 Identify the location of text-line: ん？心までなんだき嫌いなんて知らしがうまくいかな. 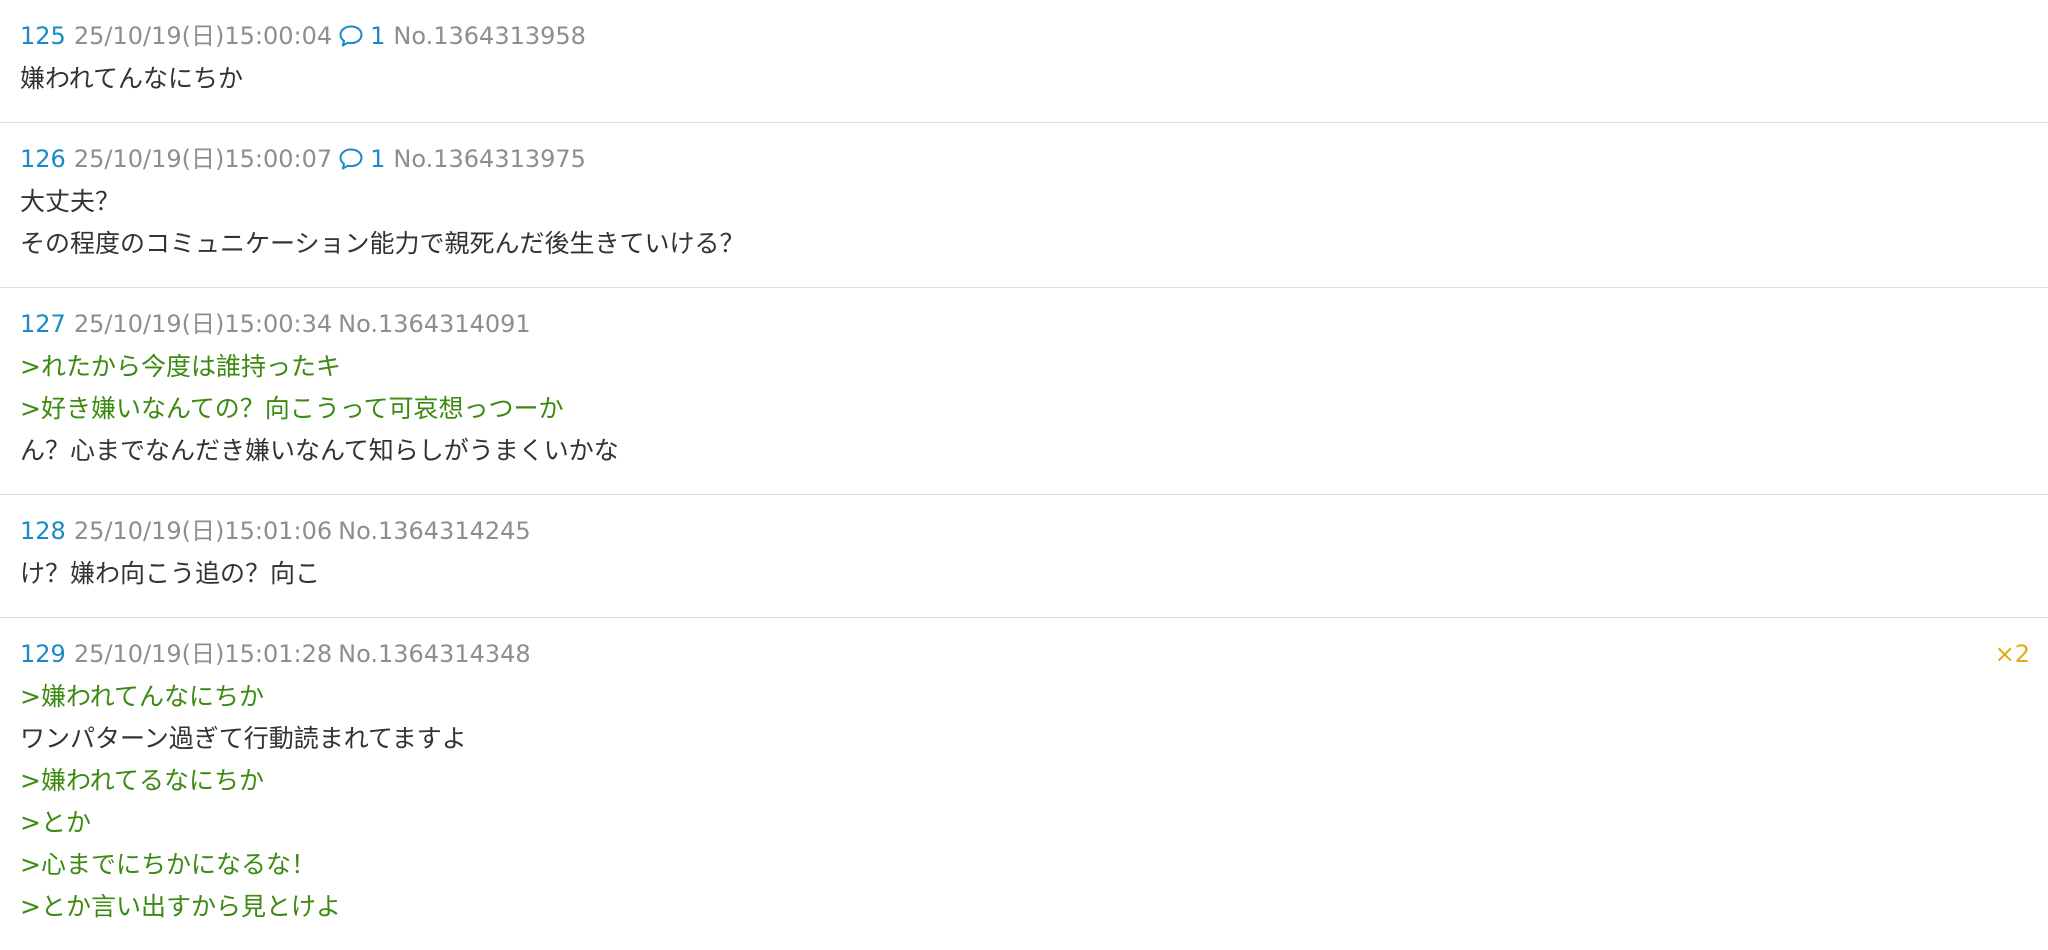
(319, 450).